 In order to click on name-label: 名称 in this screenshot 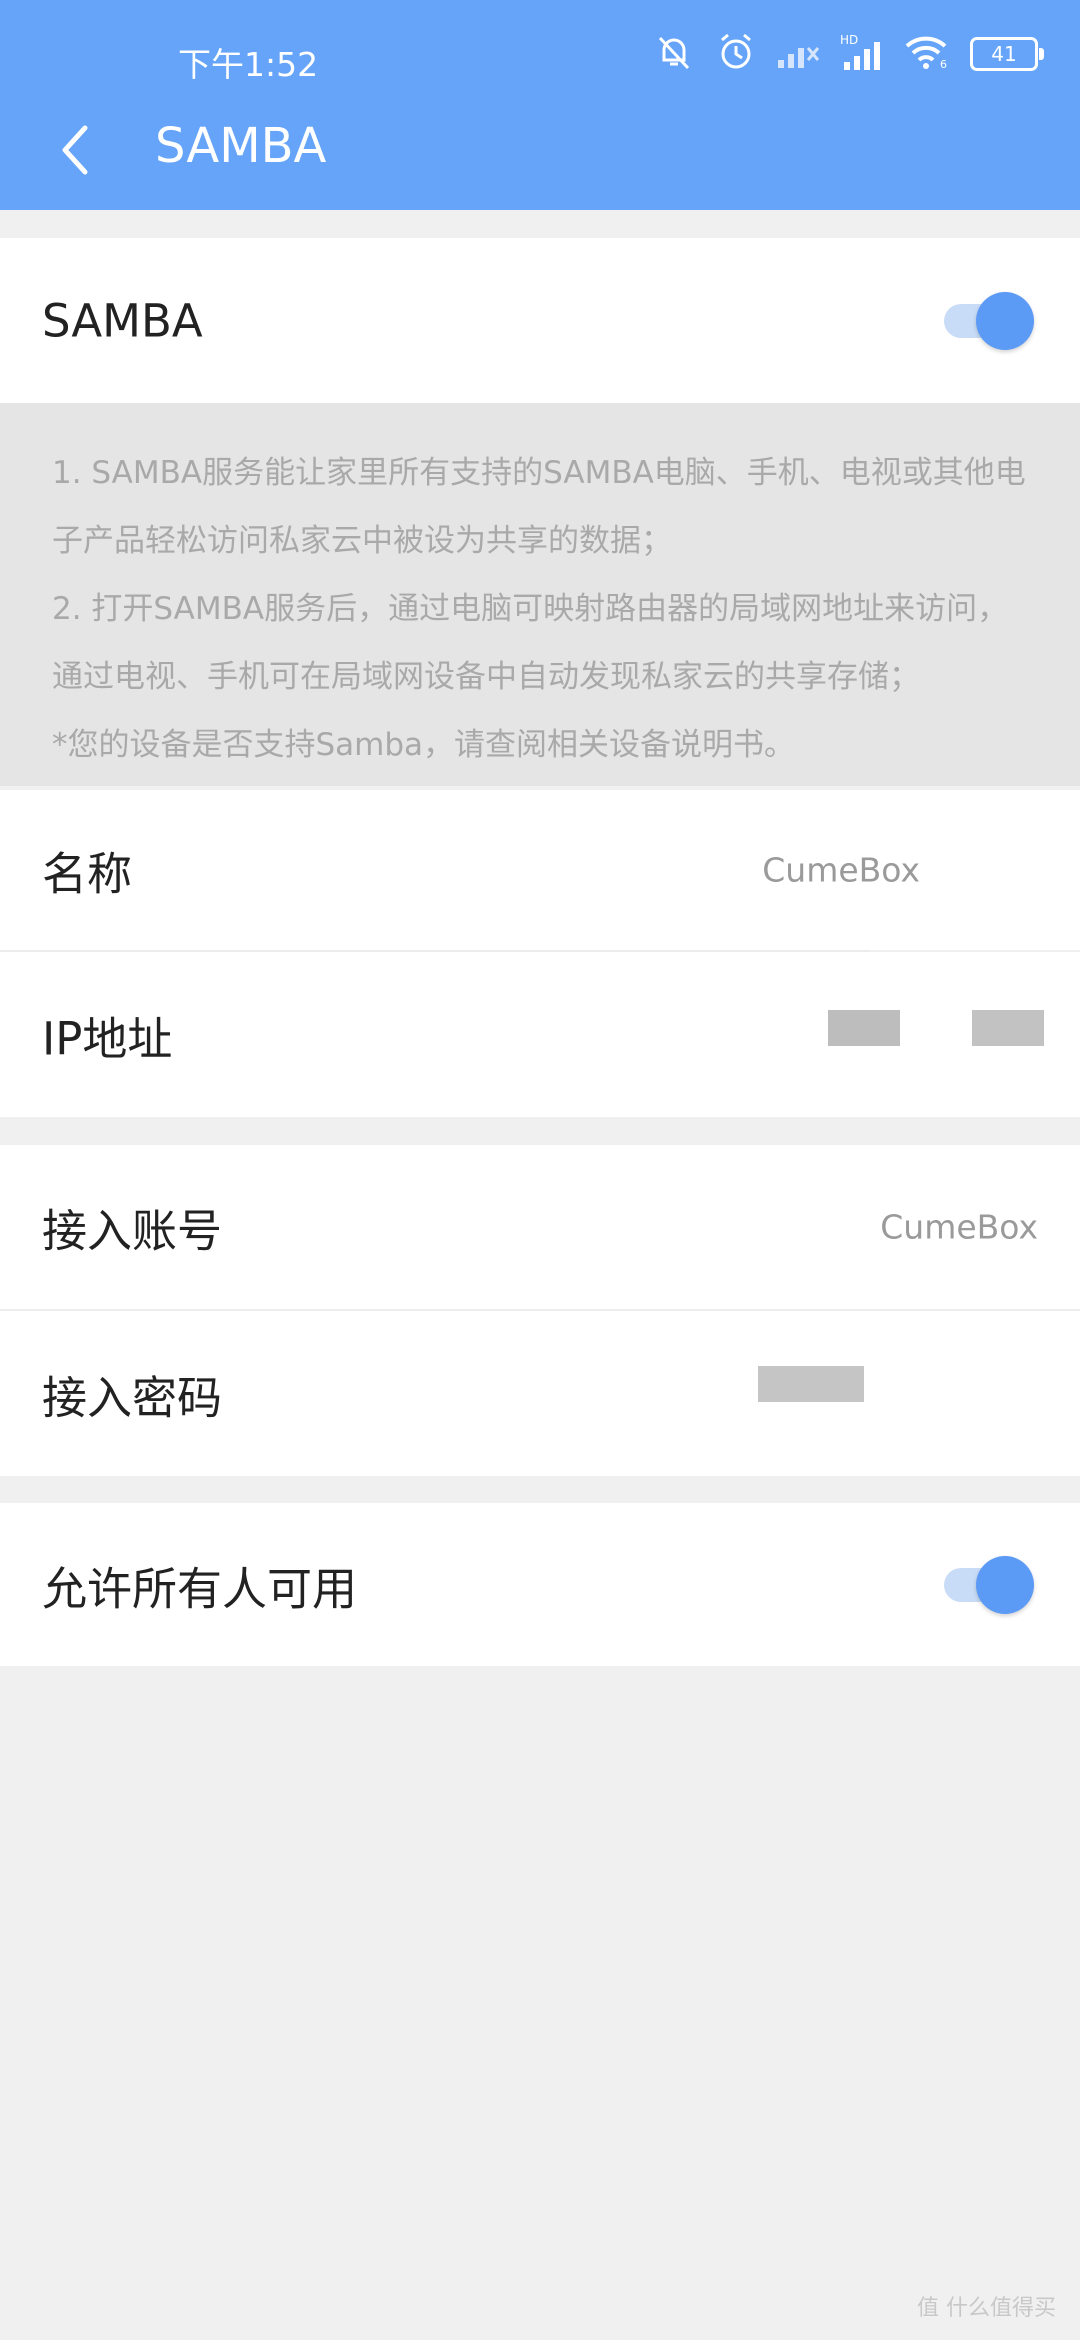, I will do `click(87, 874)`.